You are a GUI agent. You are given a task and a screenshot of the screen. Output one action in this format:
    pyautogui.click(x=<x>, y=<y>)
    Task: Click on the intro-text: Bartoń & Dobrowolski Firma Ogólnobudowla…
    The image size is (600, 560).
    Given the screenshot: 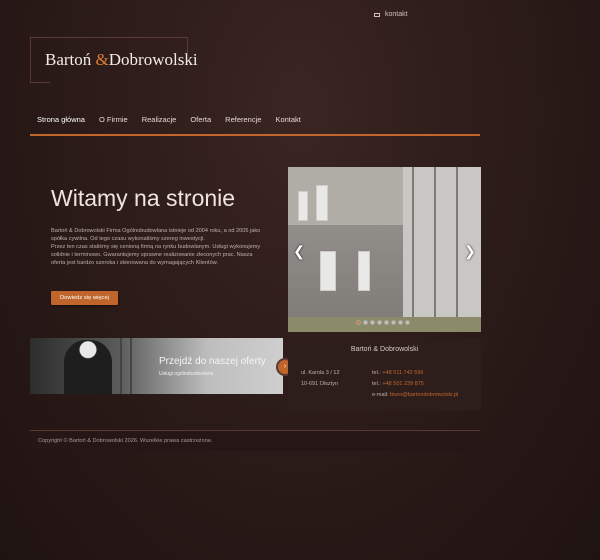 What is the action you would take?
    pyautogui.click(x=158, y=247)
    